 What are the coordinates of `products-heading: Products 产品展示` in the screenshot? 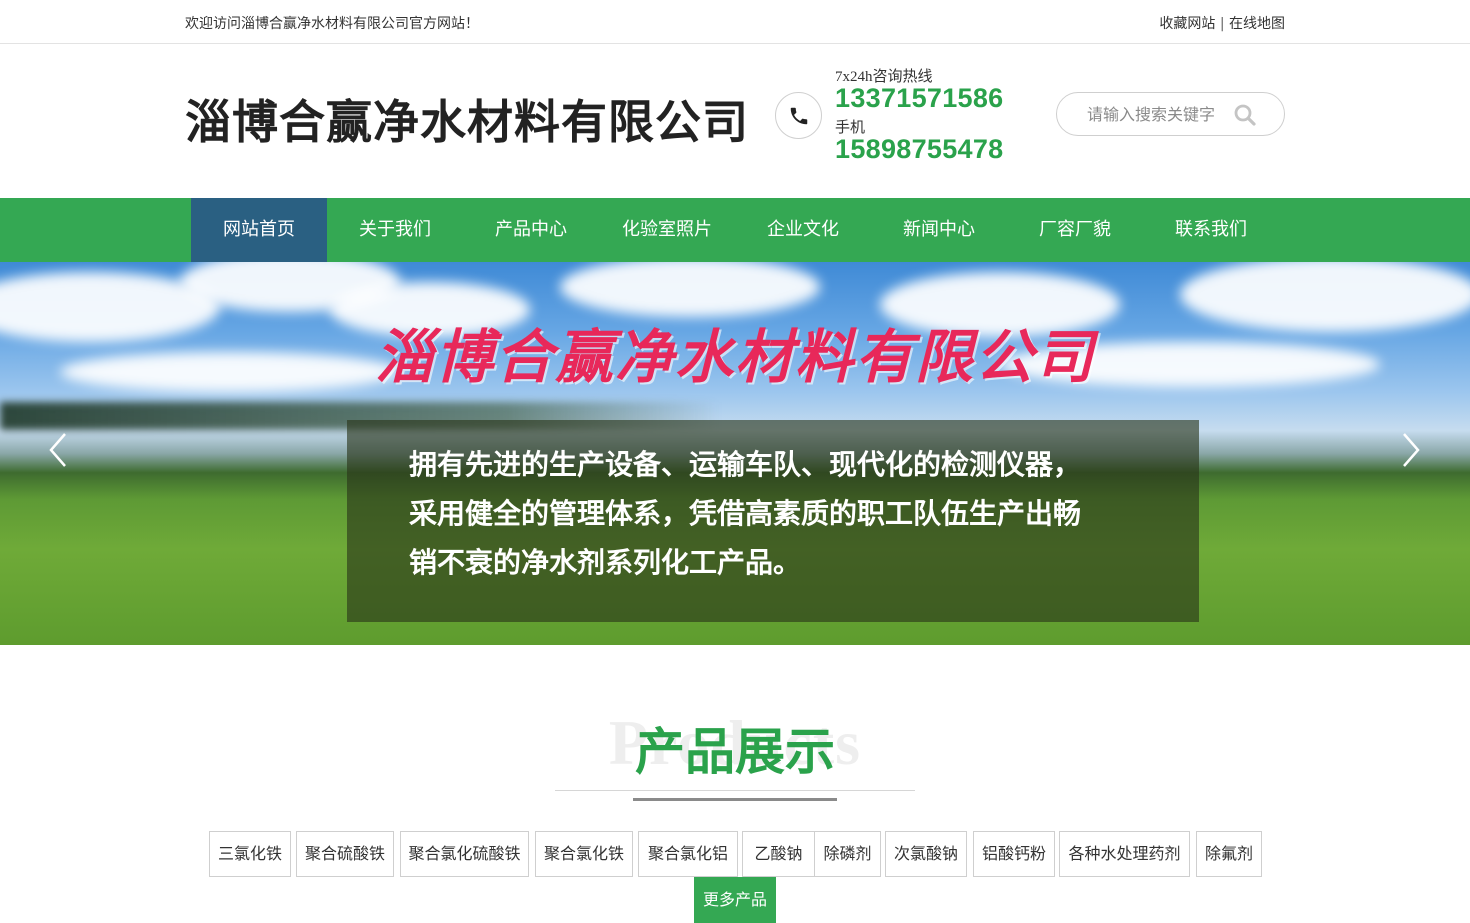 It's located at (735, 745).